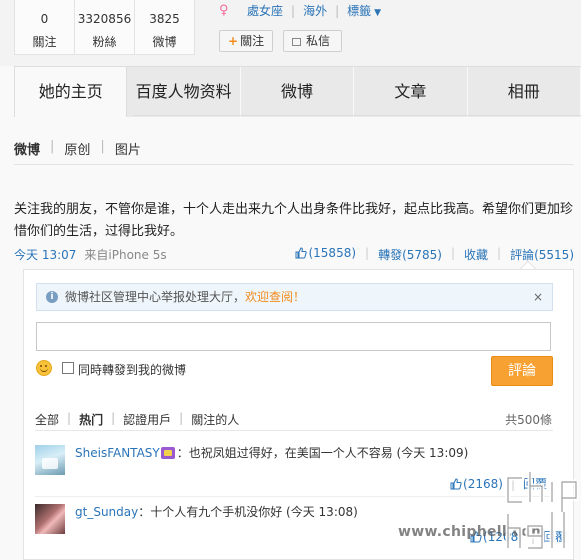 The height and width of the screenshot is (560, 581). What do you see at coordinates (293, 336) in the screenshot?
I see `comment-input` at bounding box center [293, 336].